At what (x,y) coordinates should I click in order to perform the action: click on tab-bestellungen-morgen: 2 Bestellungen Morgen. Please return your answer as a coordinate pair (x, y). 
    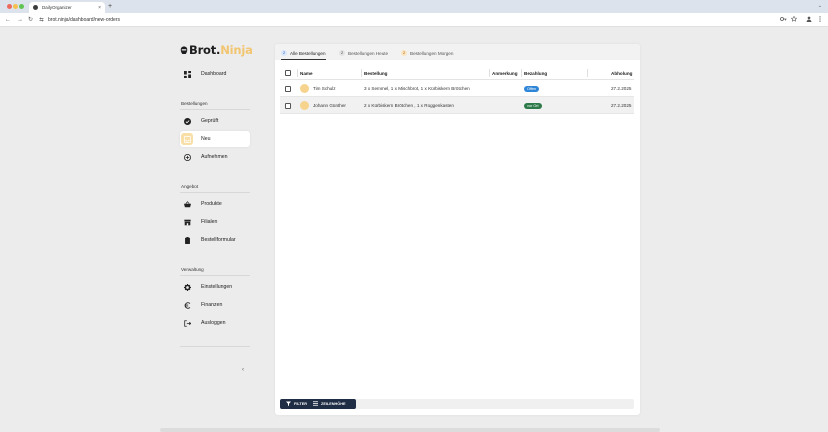
    Looking at the image, I should click on (427, 53).